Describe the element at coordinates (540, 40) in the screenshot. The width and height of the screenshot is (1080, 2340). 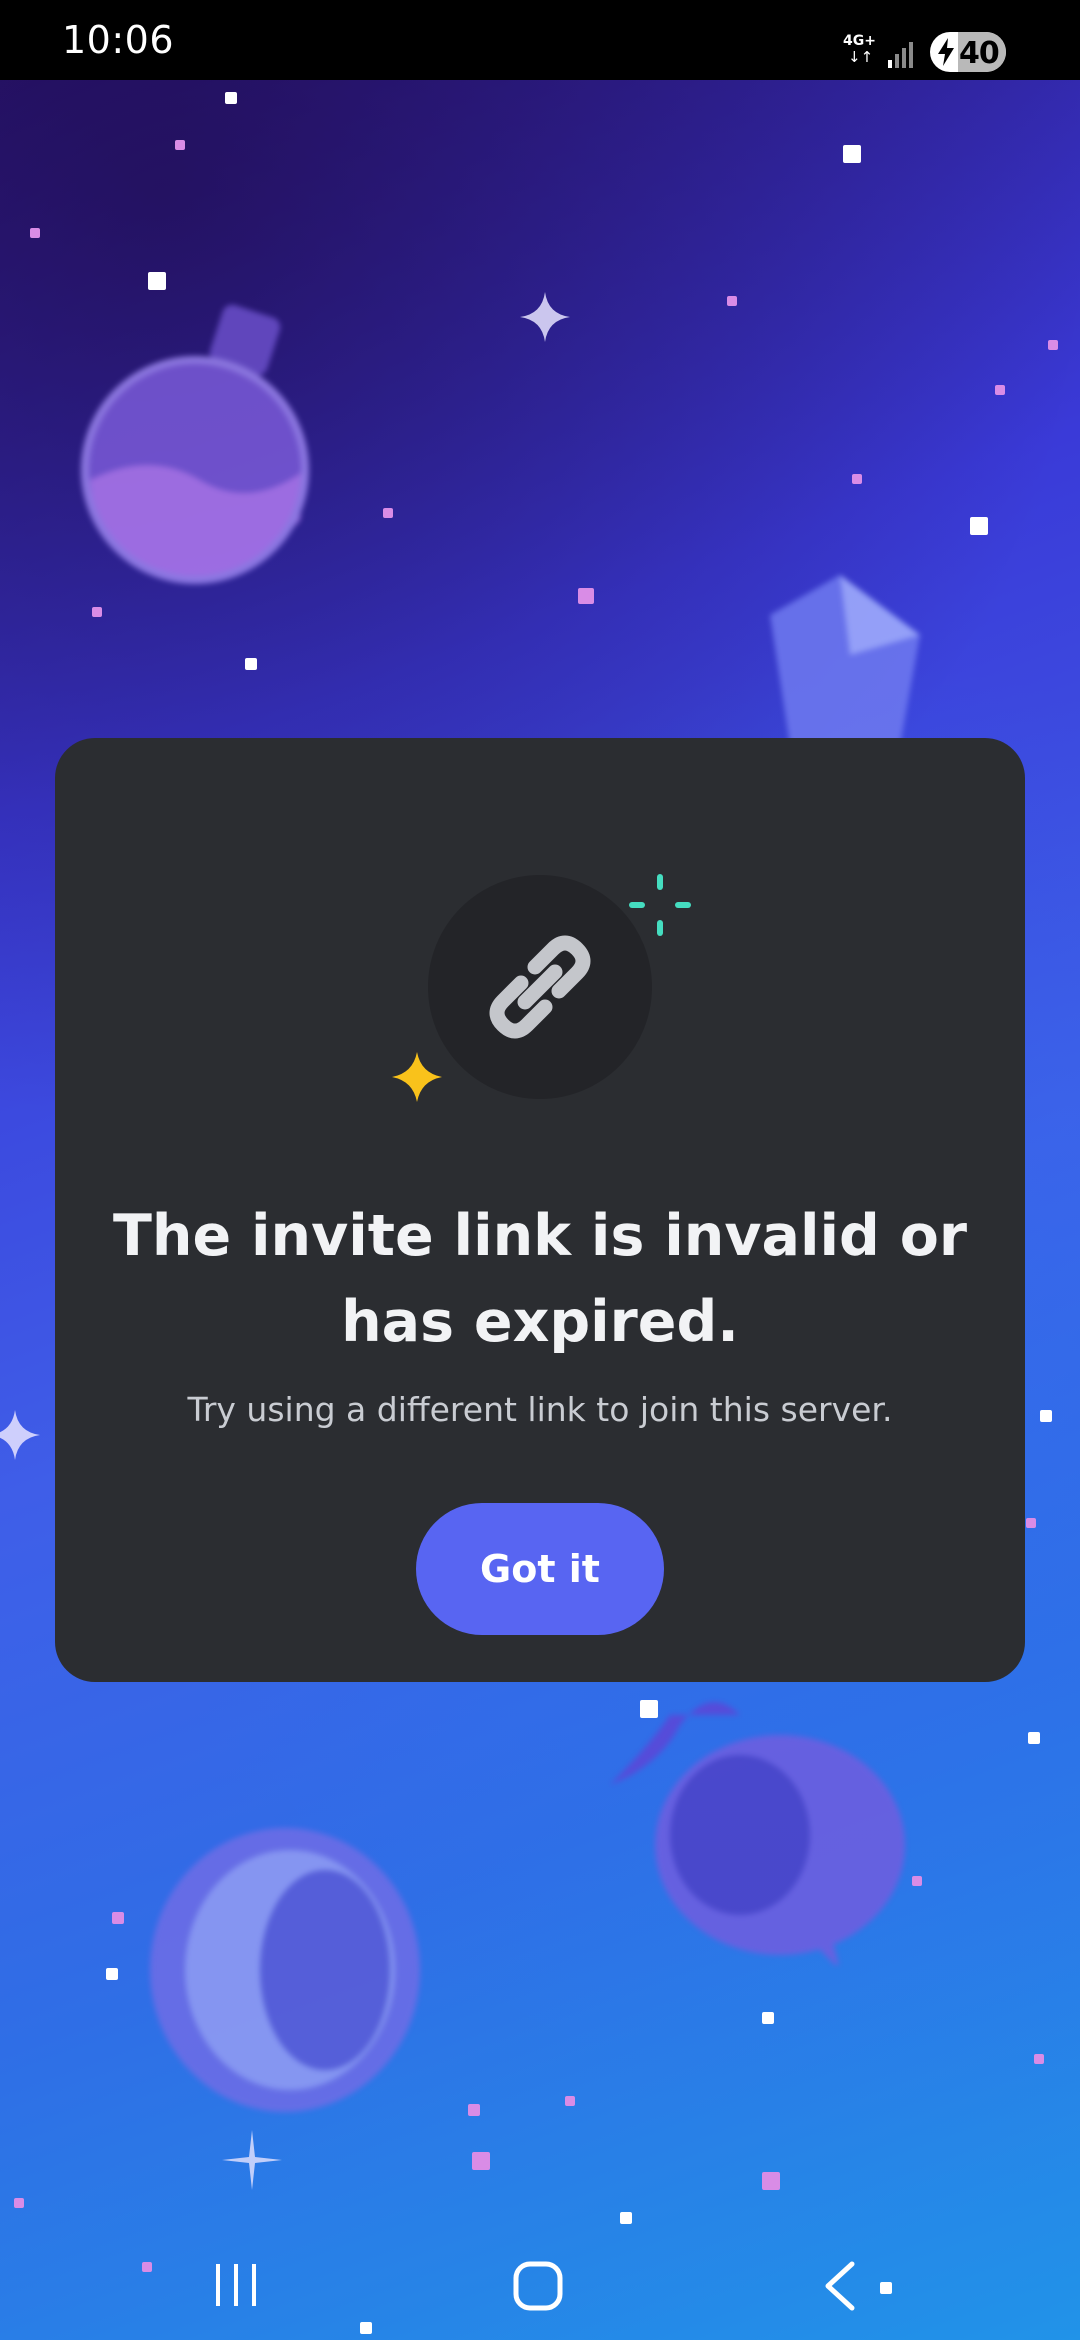
I see `status-bar: 10:06 4G+ ↓↑ 40` at that location.